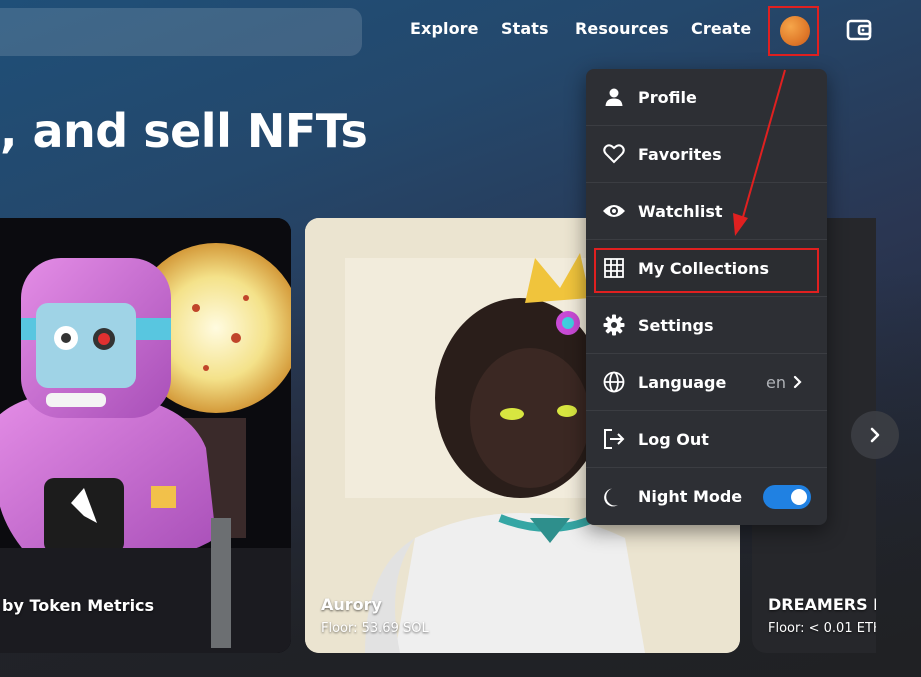 The height and width of the screenshot is (677, 921). Describe the element at coordinates (614, 497) in the screenshot. I see `moon-icon` at that location.